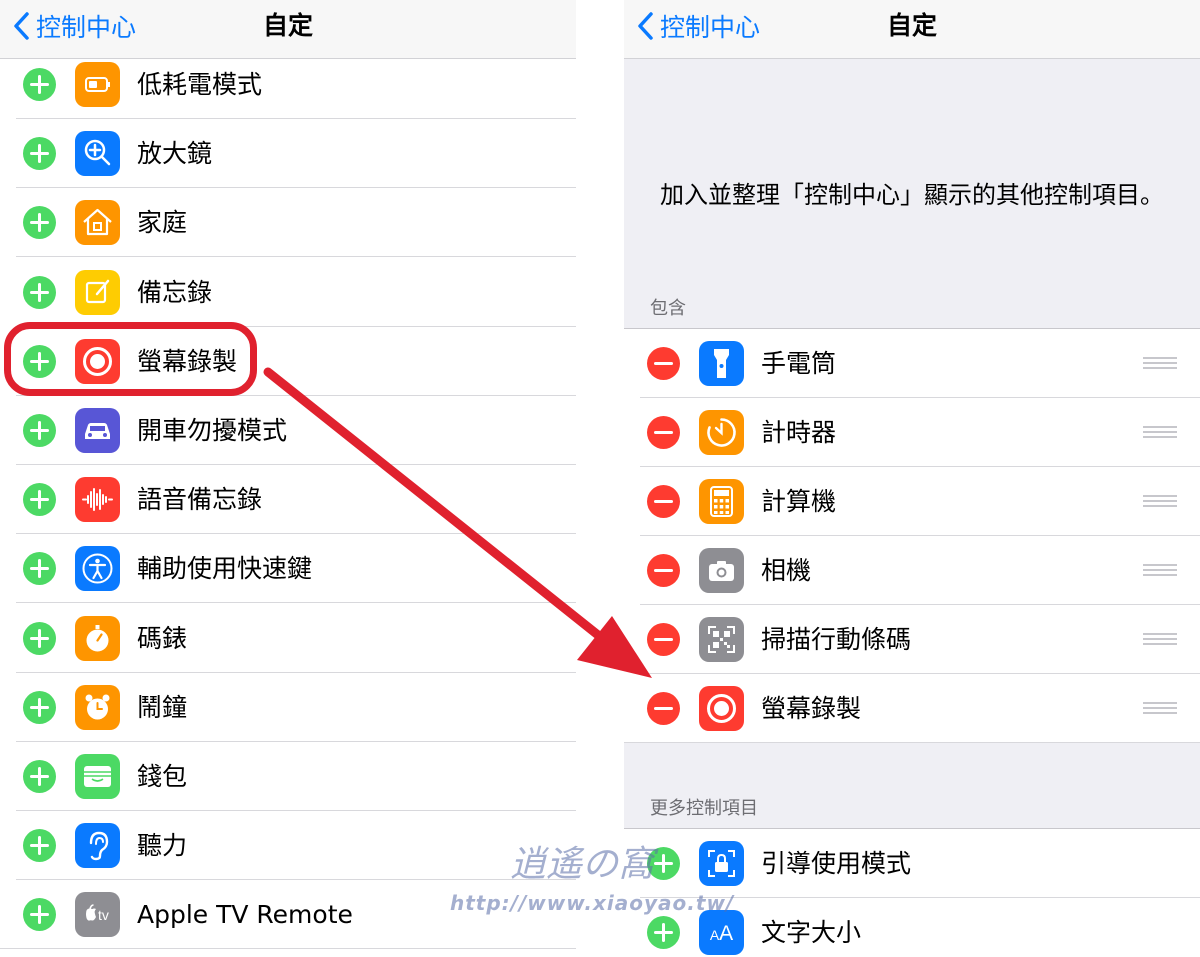  What do you see at coordinates (288, 154) in the screenshot?
I see `list-item: 放大鏡` at bounding box center [288, 154].